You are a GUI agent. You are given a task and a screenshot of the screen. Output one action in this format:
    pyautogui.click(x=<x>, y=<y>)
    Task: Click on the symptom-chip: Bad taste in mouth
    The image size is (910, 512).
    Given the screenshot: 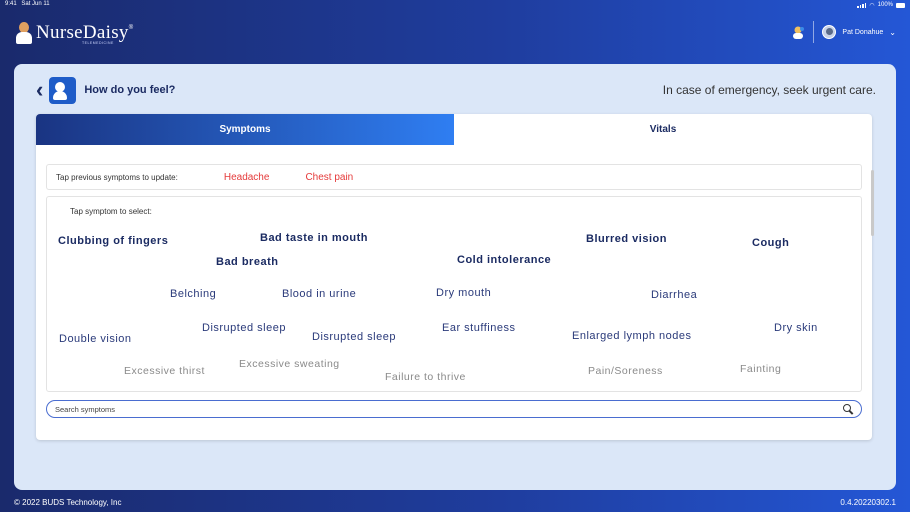 What is the action you would take?
    pyautogui.click(x=314, y=238)
    